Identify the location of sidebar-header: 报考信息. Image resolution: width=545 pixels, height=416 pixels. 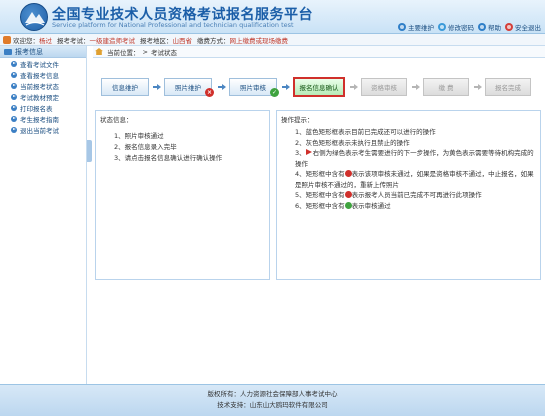
(43, 52).